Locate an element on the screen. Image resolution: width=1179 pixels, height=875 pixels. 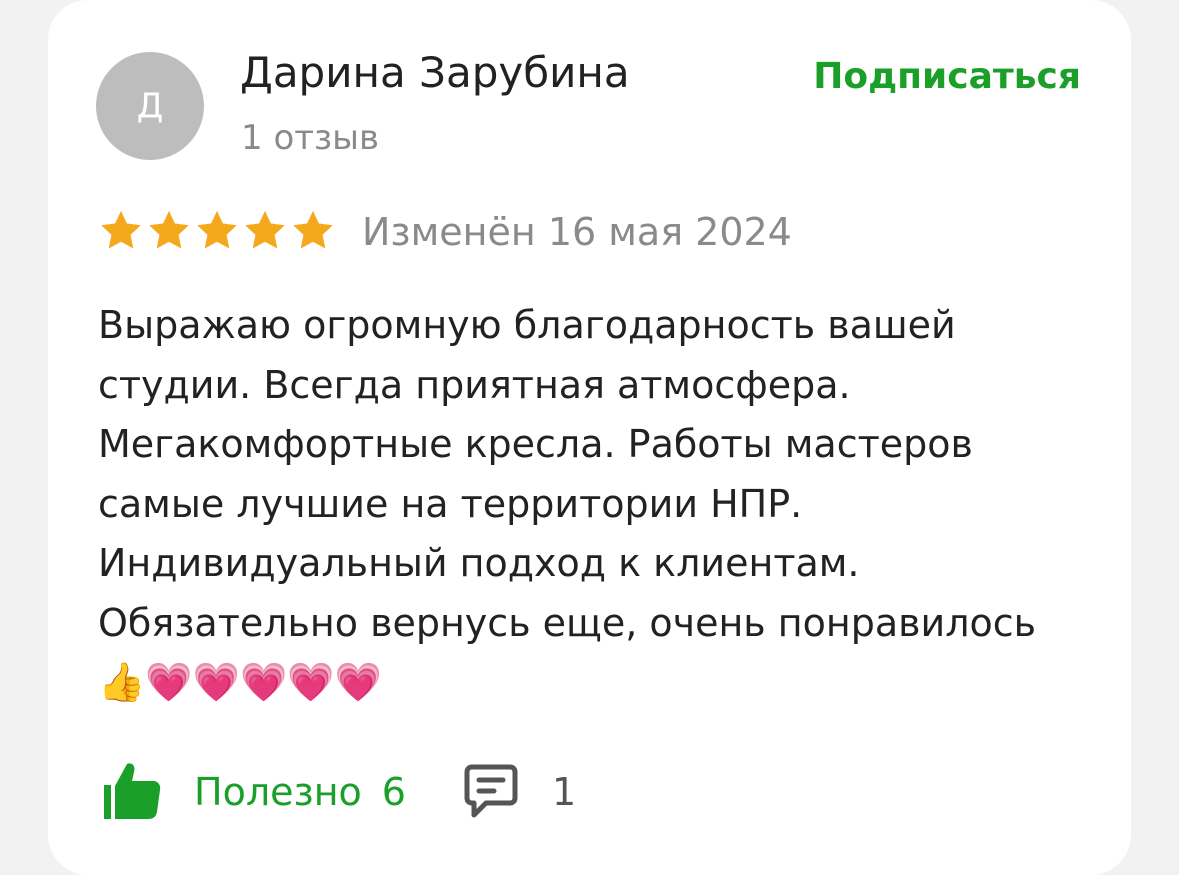
useful-label: Полезно is located at coordinates (278, 792).